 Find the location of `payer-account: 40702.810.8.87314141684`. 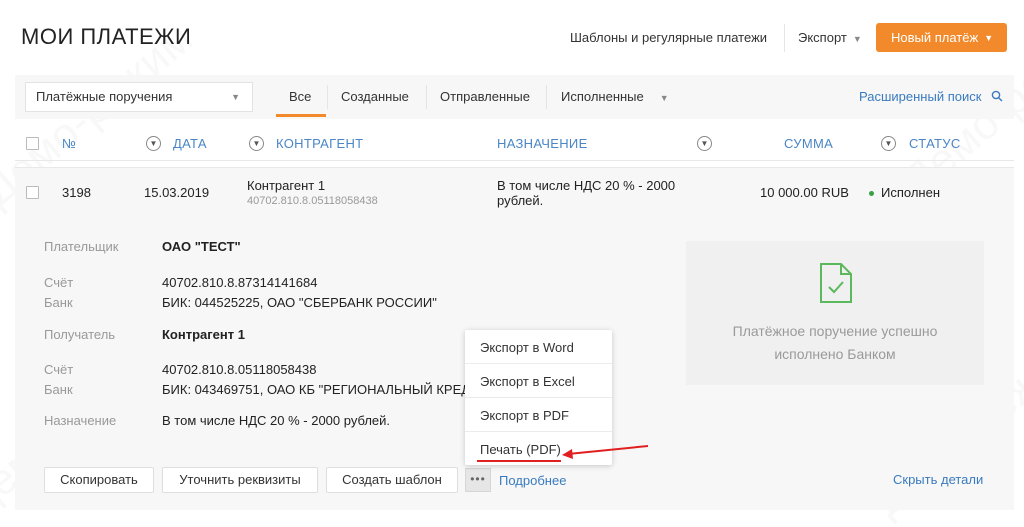

payer-account: 40702.810.8.87314141684 is located at coordinates (240, 282).